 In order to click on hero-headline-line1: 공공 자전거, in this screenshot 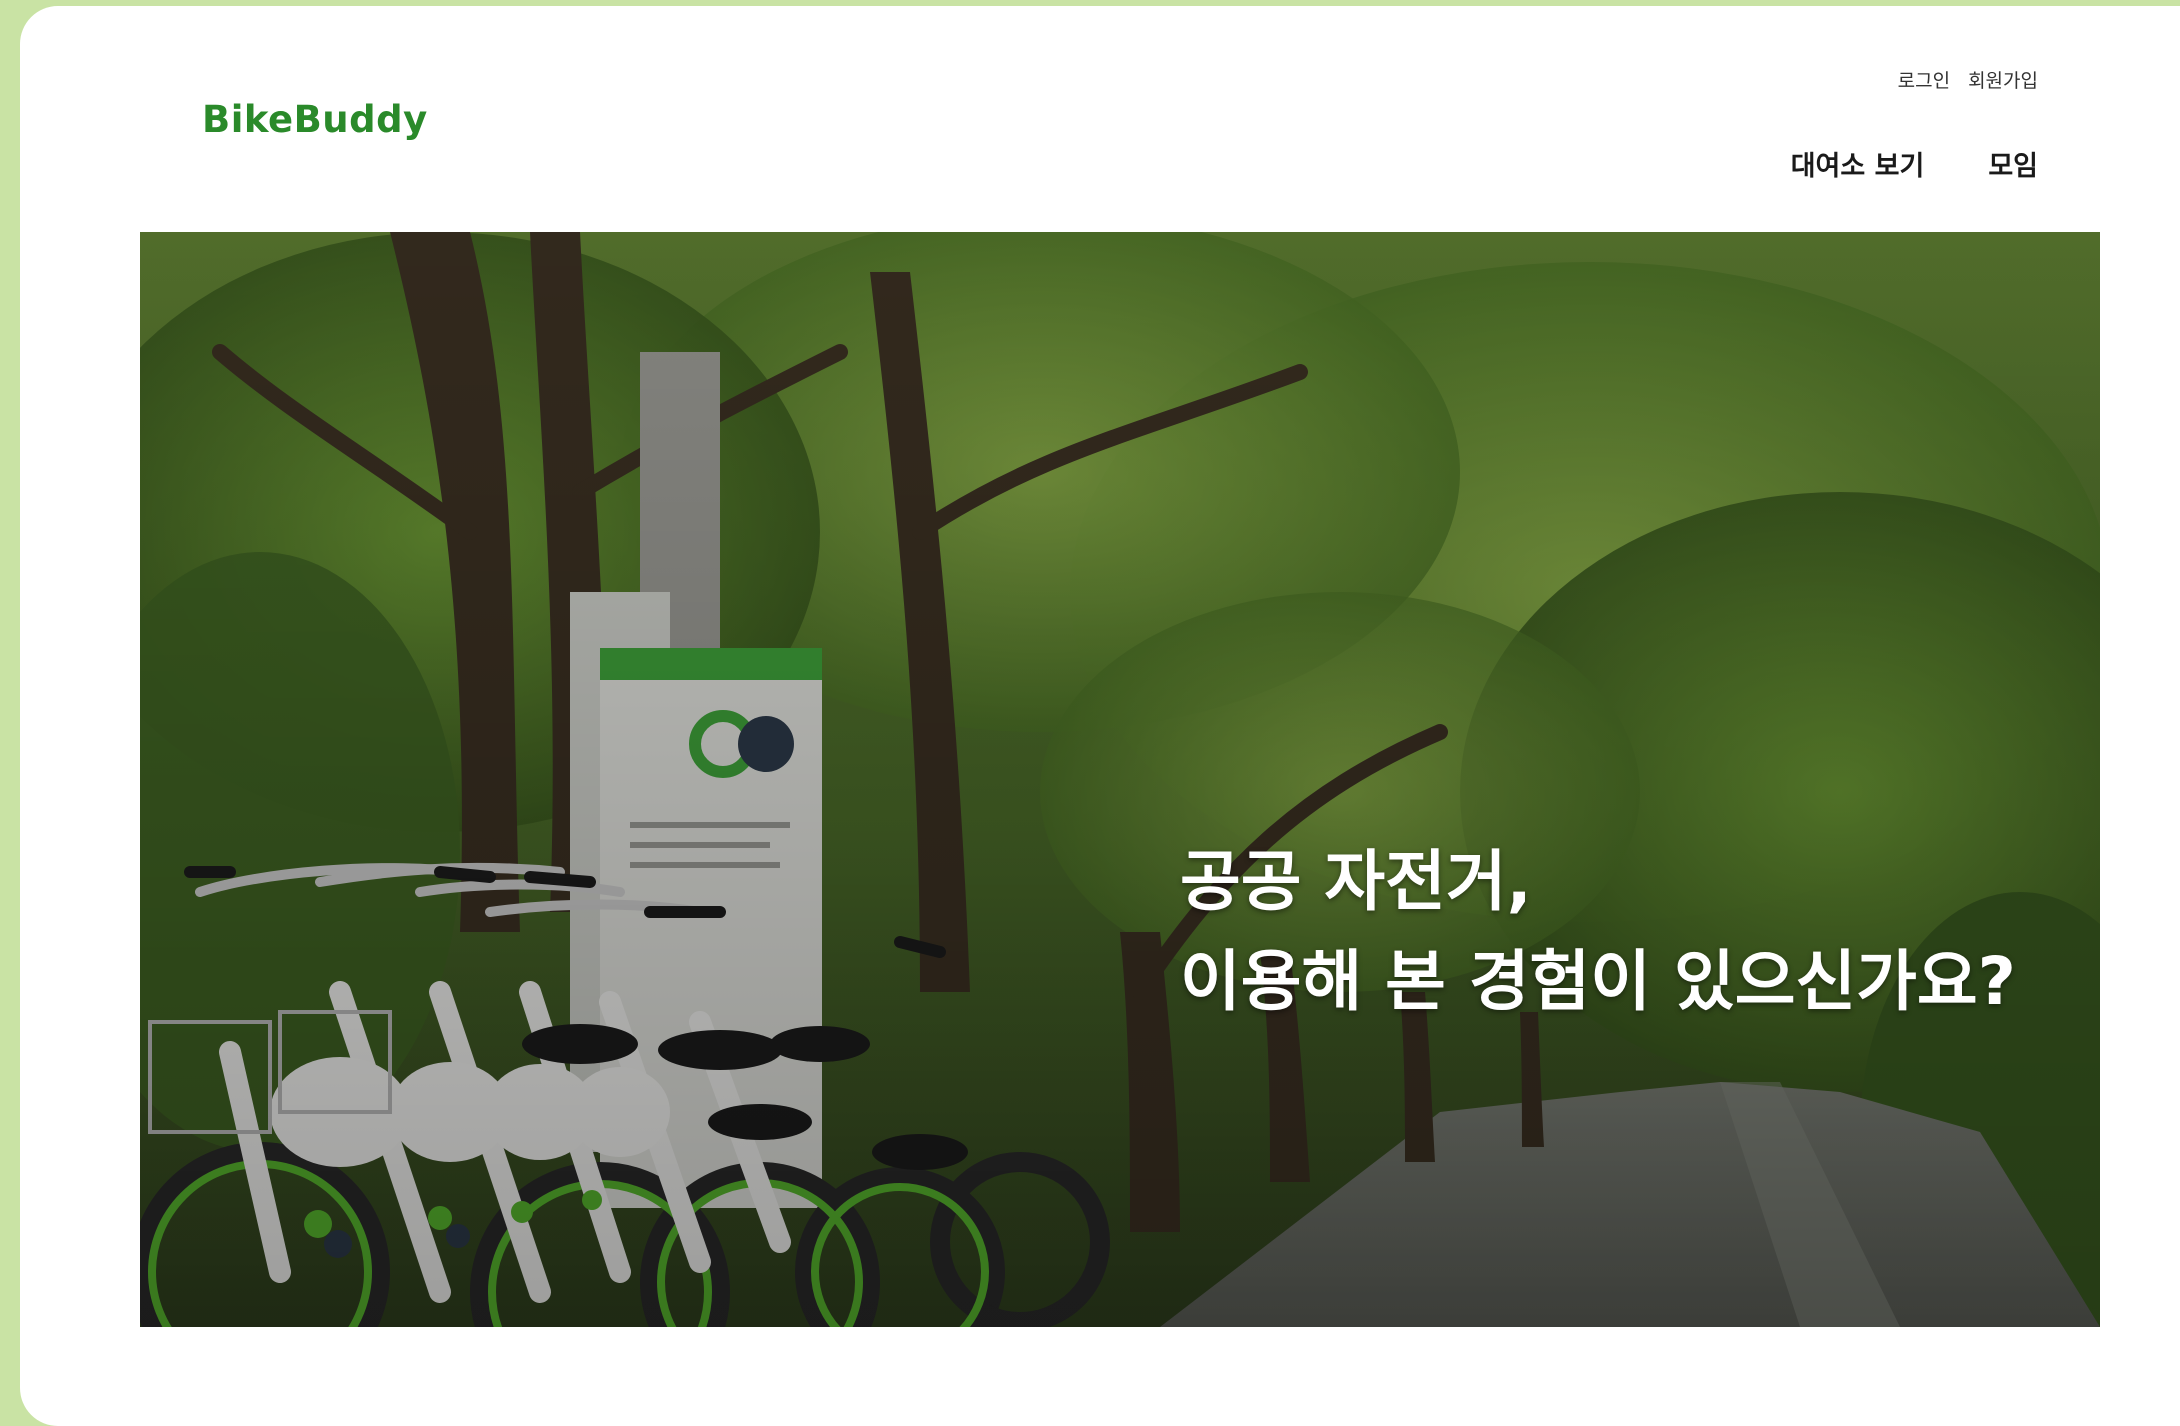, I will do `click(1356, 881)`.